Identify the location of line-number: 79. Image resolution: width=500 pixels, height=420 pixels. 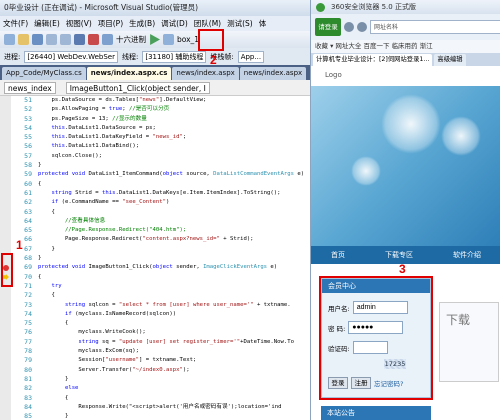
(28, 360).